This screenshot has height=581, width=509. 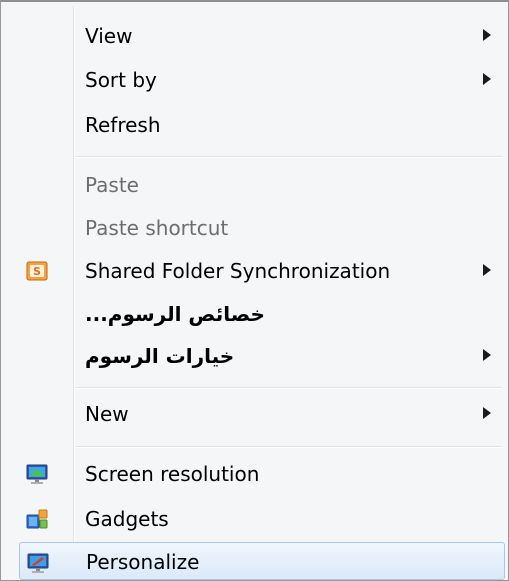 I want to click on menu-item-label: Personalize, so click(x=143, y=562).